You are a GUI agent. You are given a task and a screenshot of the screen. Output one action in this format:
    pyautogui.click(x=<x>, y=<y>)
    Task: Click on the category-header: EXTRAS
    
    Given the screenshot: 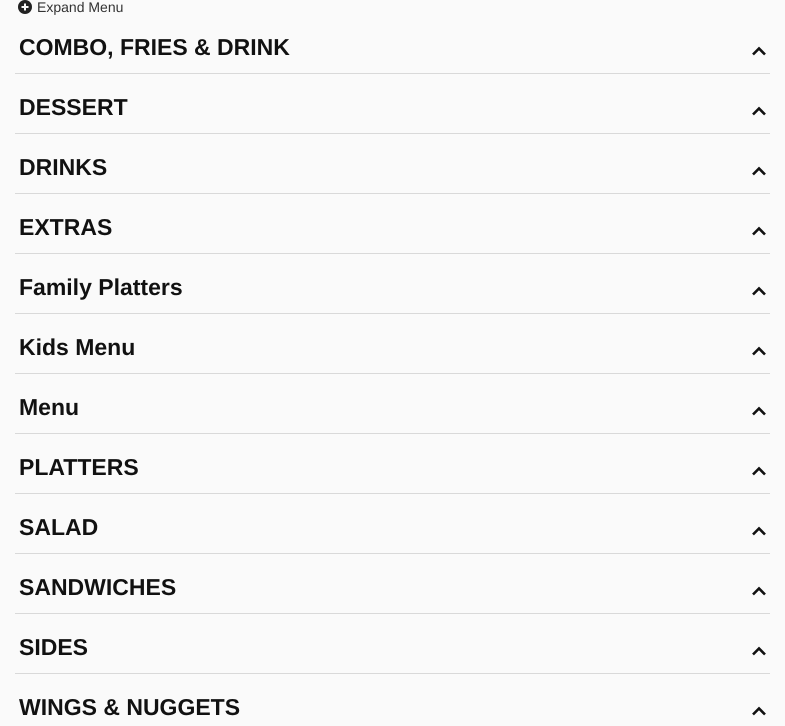 What is the action you would take?
    pyautogui.click(x=392, y=224)
    